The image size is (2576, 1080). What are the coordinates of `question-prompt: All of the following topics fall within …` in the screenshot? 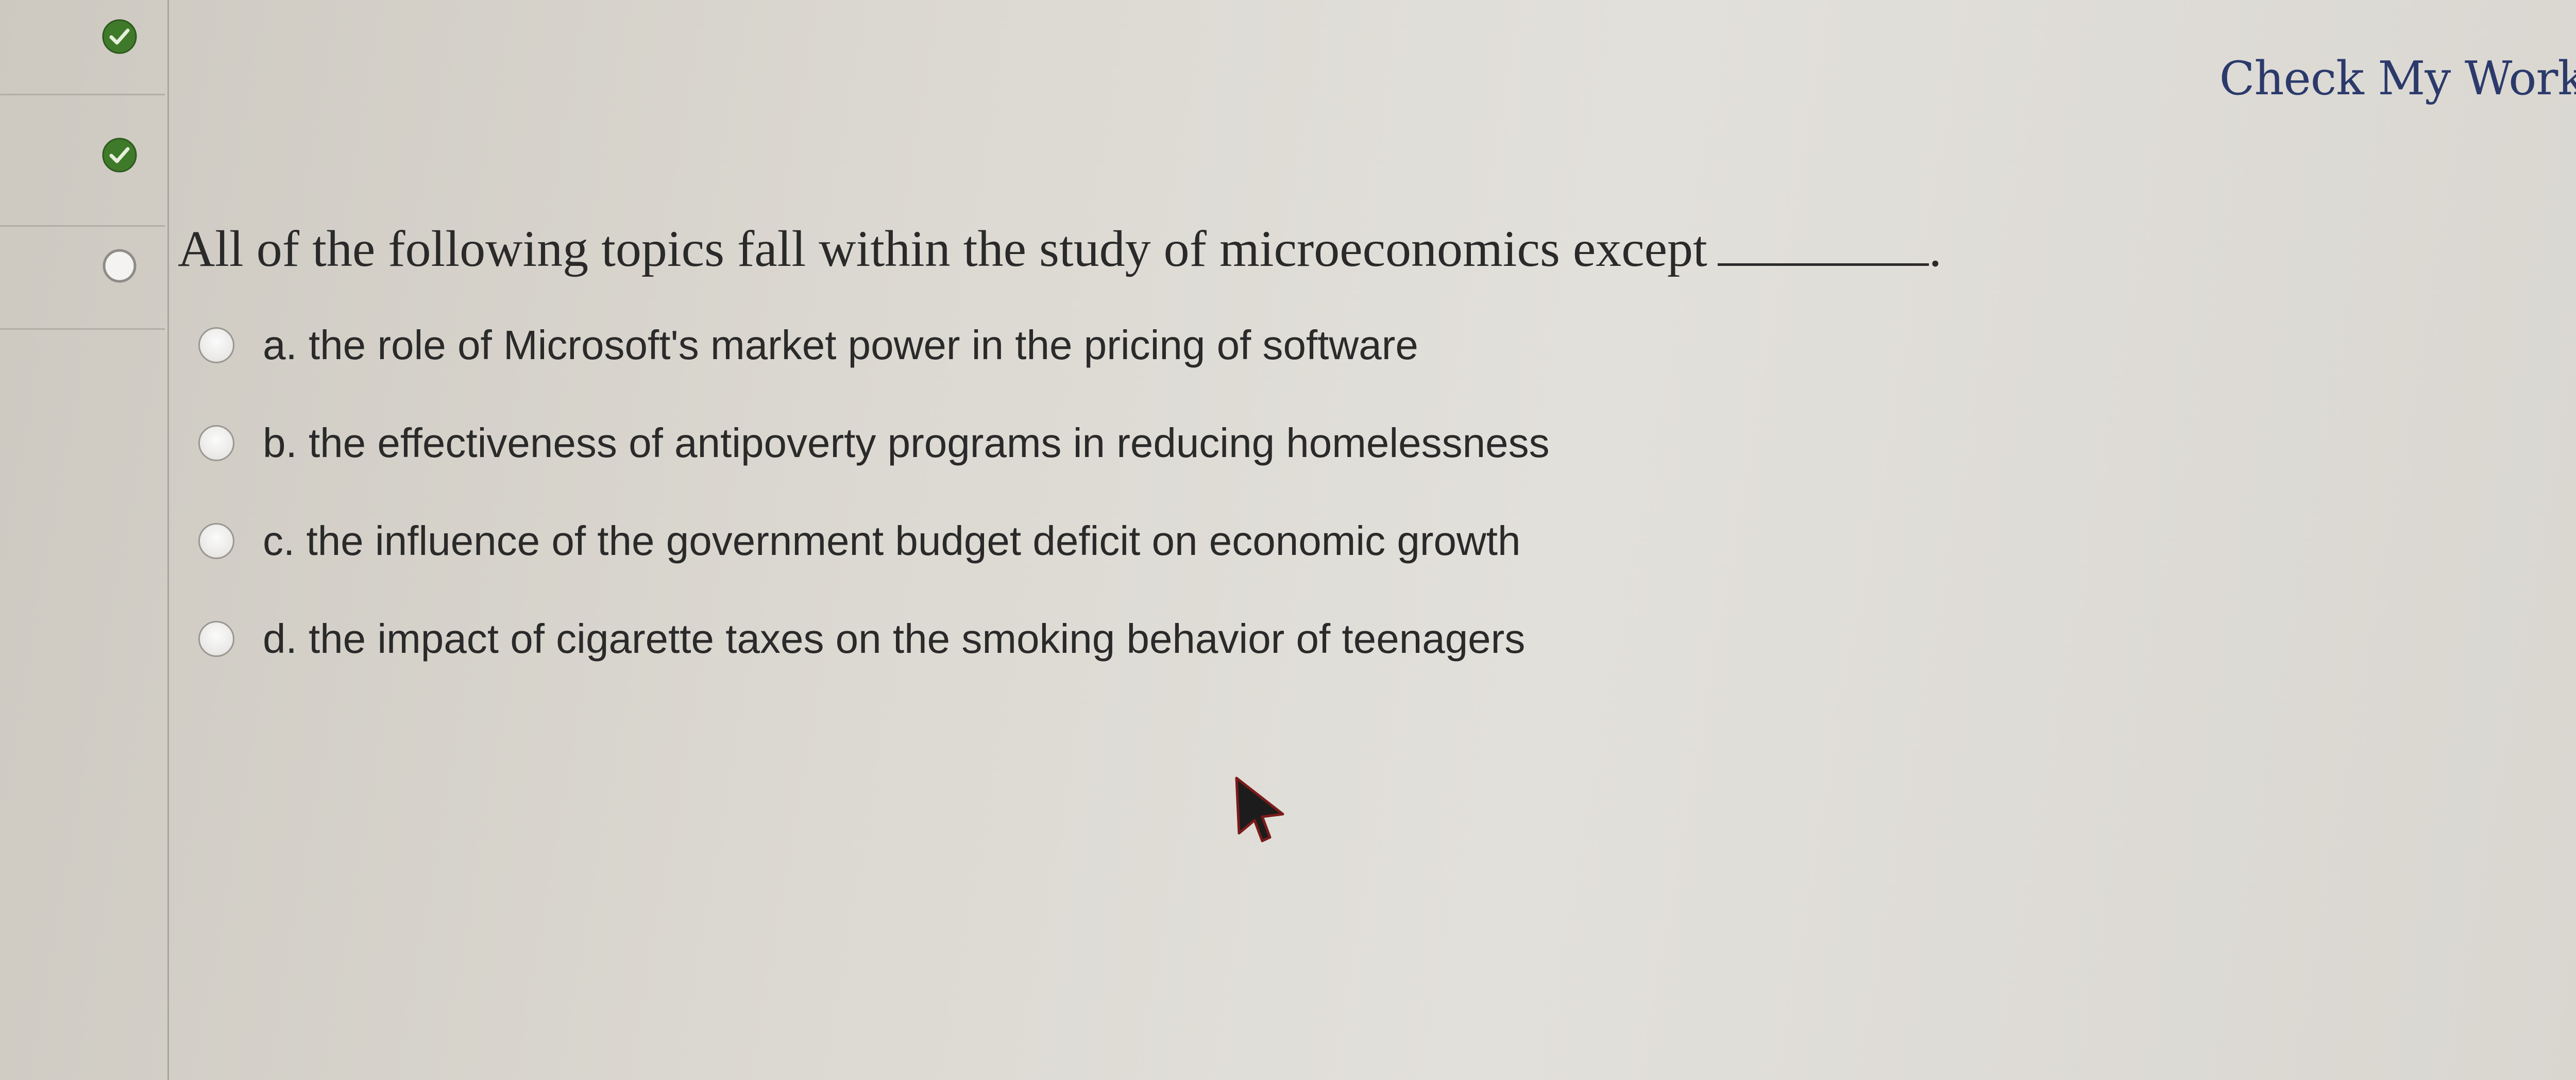 It's located at (1060, 248).